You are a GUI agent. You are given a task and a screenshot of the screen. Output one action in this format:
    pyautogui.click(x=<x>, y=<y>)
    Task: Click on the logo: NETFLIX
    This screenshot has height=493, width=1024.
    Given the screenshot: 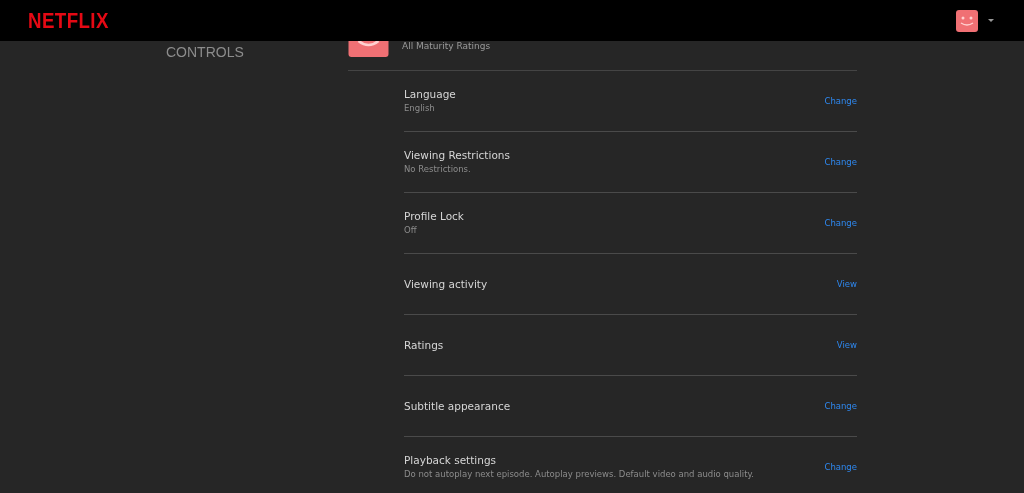 What is the action you would take?
    pyautogui.click(x=68, y=20)
    